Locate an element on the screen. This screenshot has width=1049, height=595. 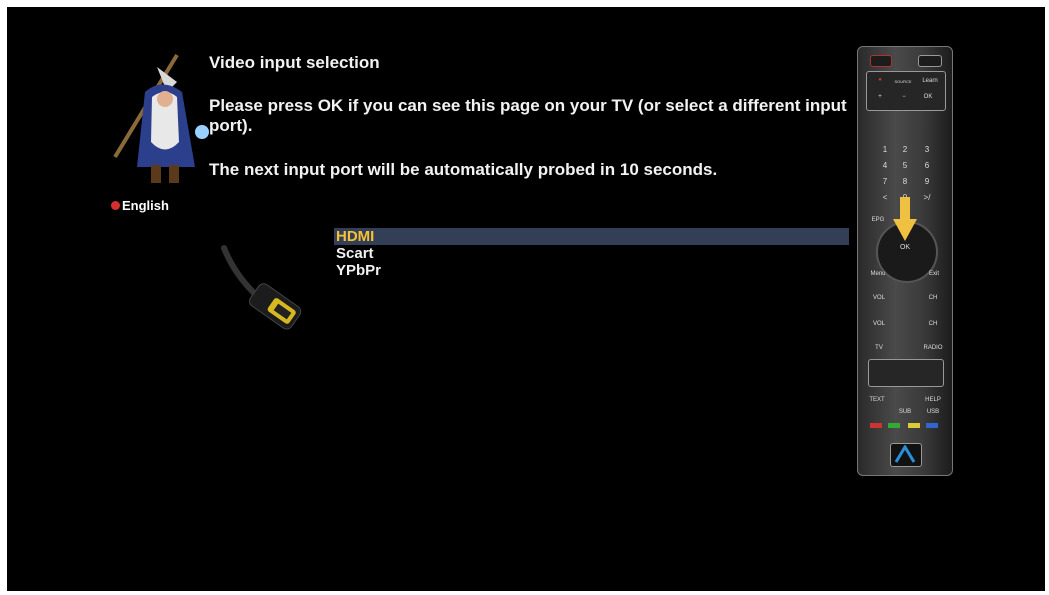
language-flag-icon is located at coordinates (115, 205).